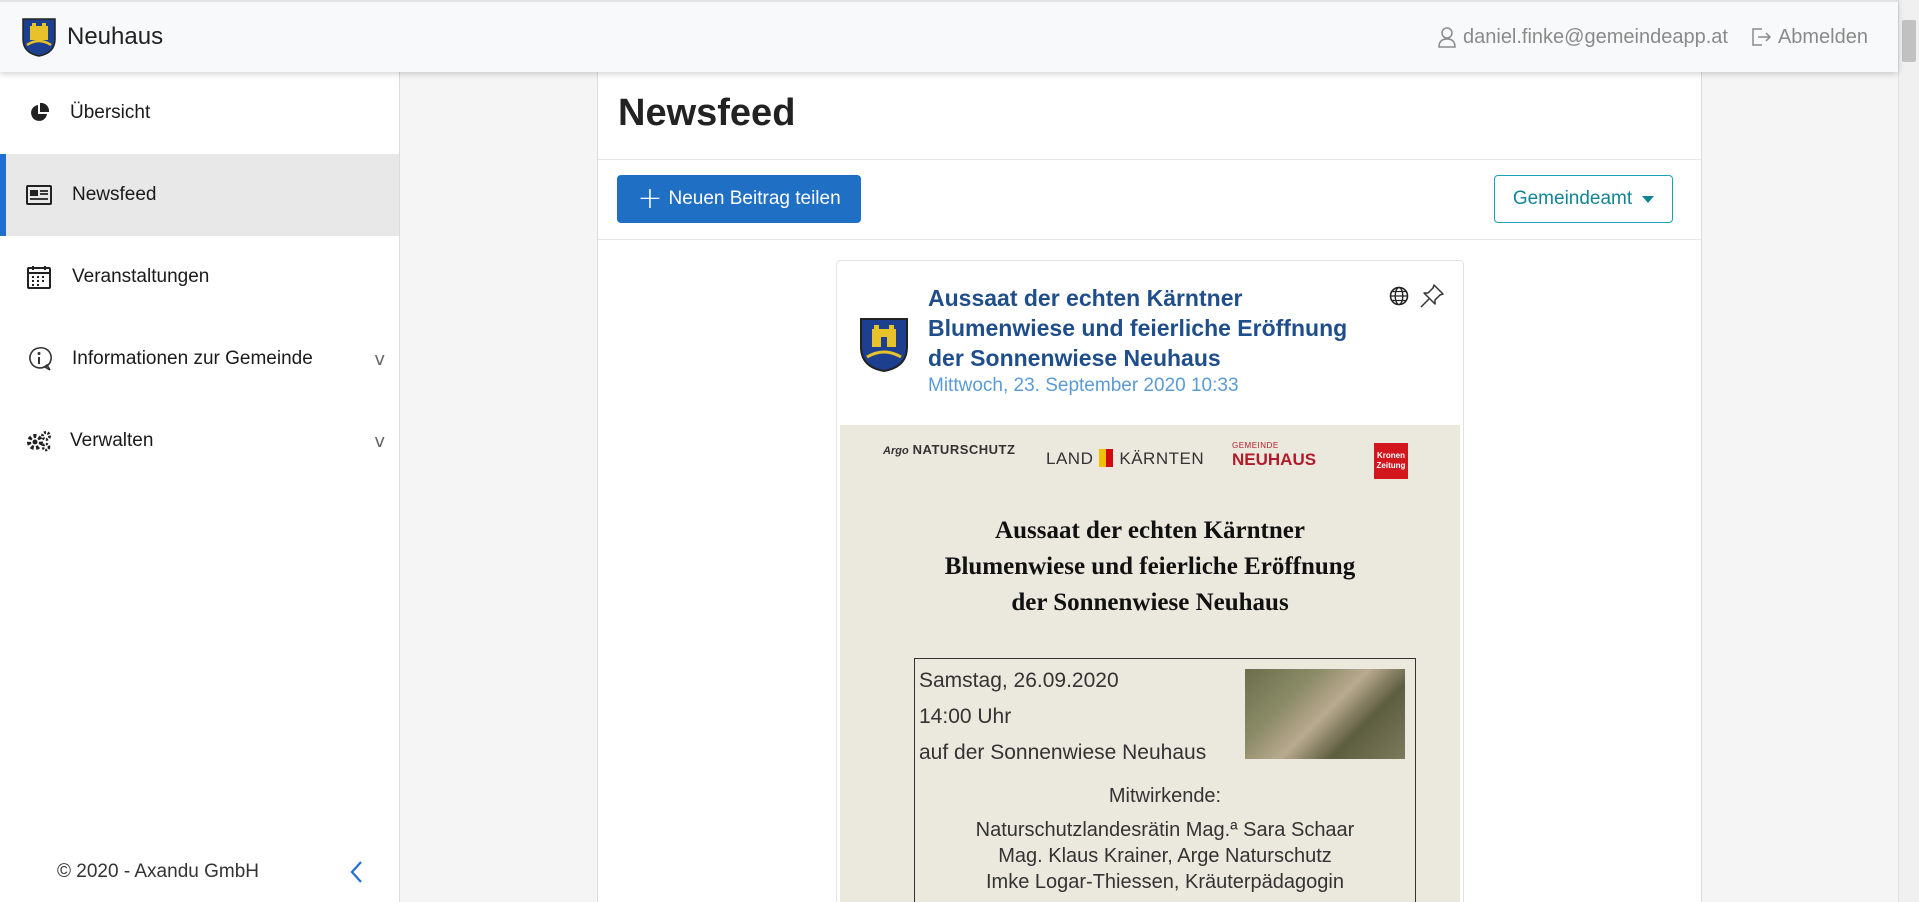 Image resolution: width=1919 pixels, height=902 pixels. I want to click on poster-participant: Naturschutzlandesrätin Mag.ª Sara Schaar, so click(1165, 830).